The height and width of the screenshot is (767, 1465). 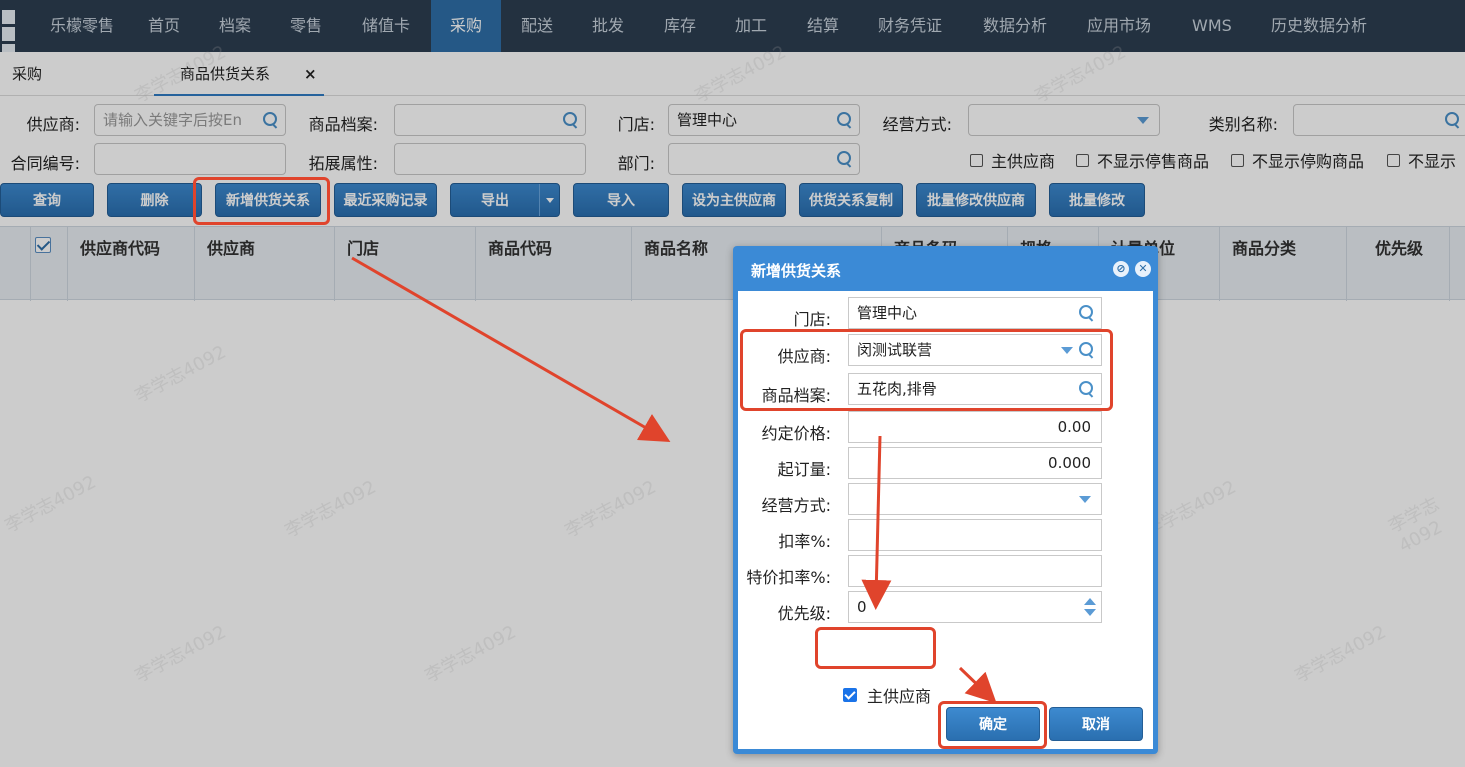 What do you see at coordinates (977, 685) in the screenshot?
I see `arrow-to-confirm` at bounding box center [977, 685].